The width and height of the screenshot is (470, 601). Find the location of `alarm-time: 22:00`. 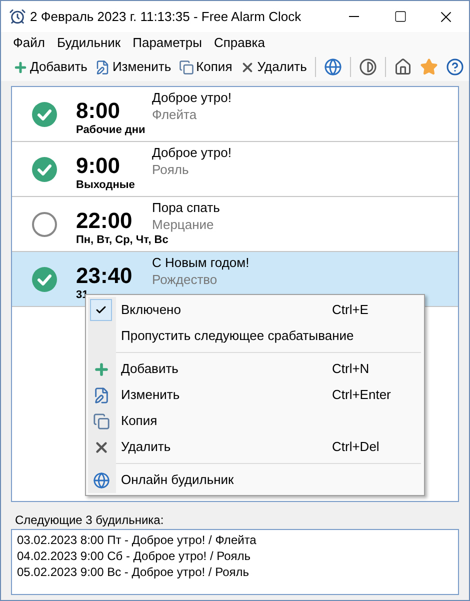

alarm-time: 22:00 is located at coordinates (105, 221).